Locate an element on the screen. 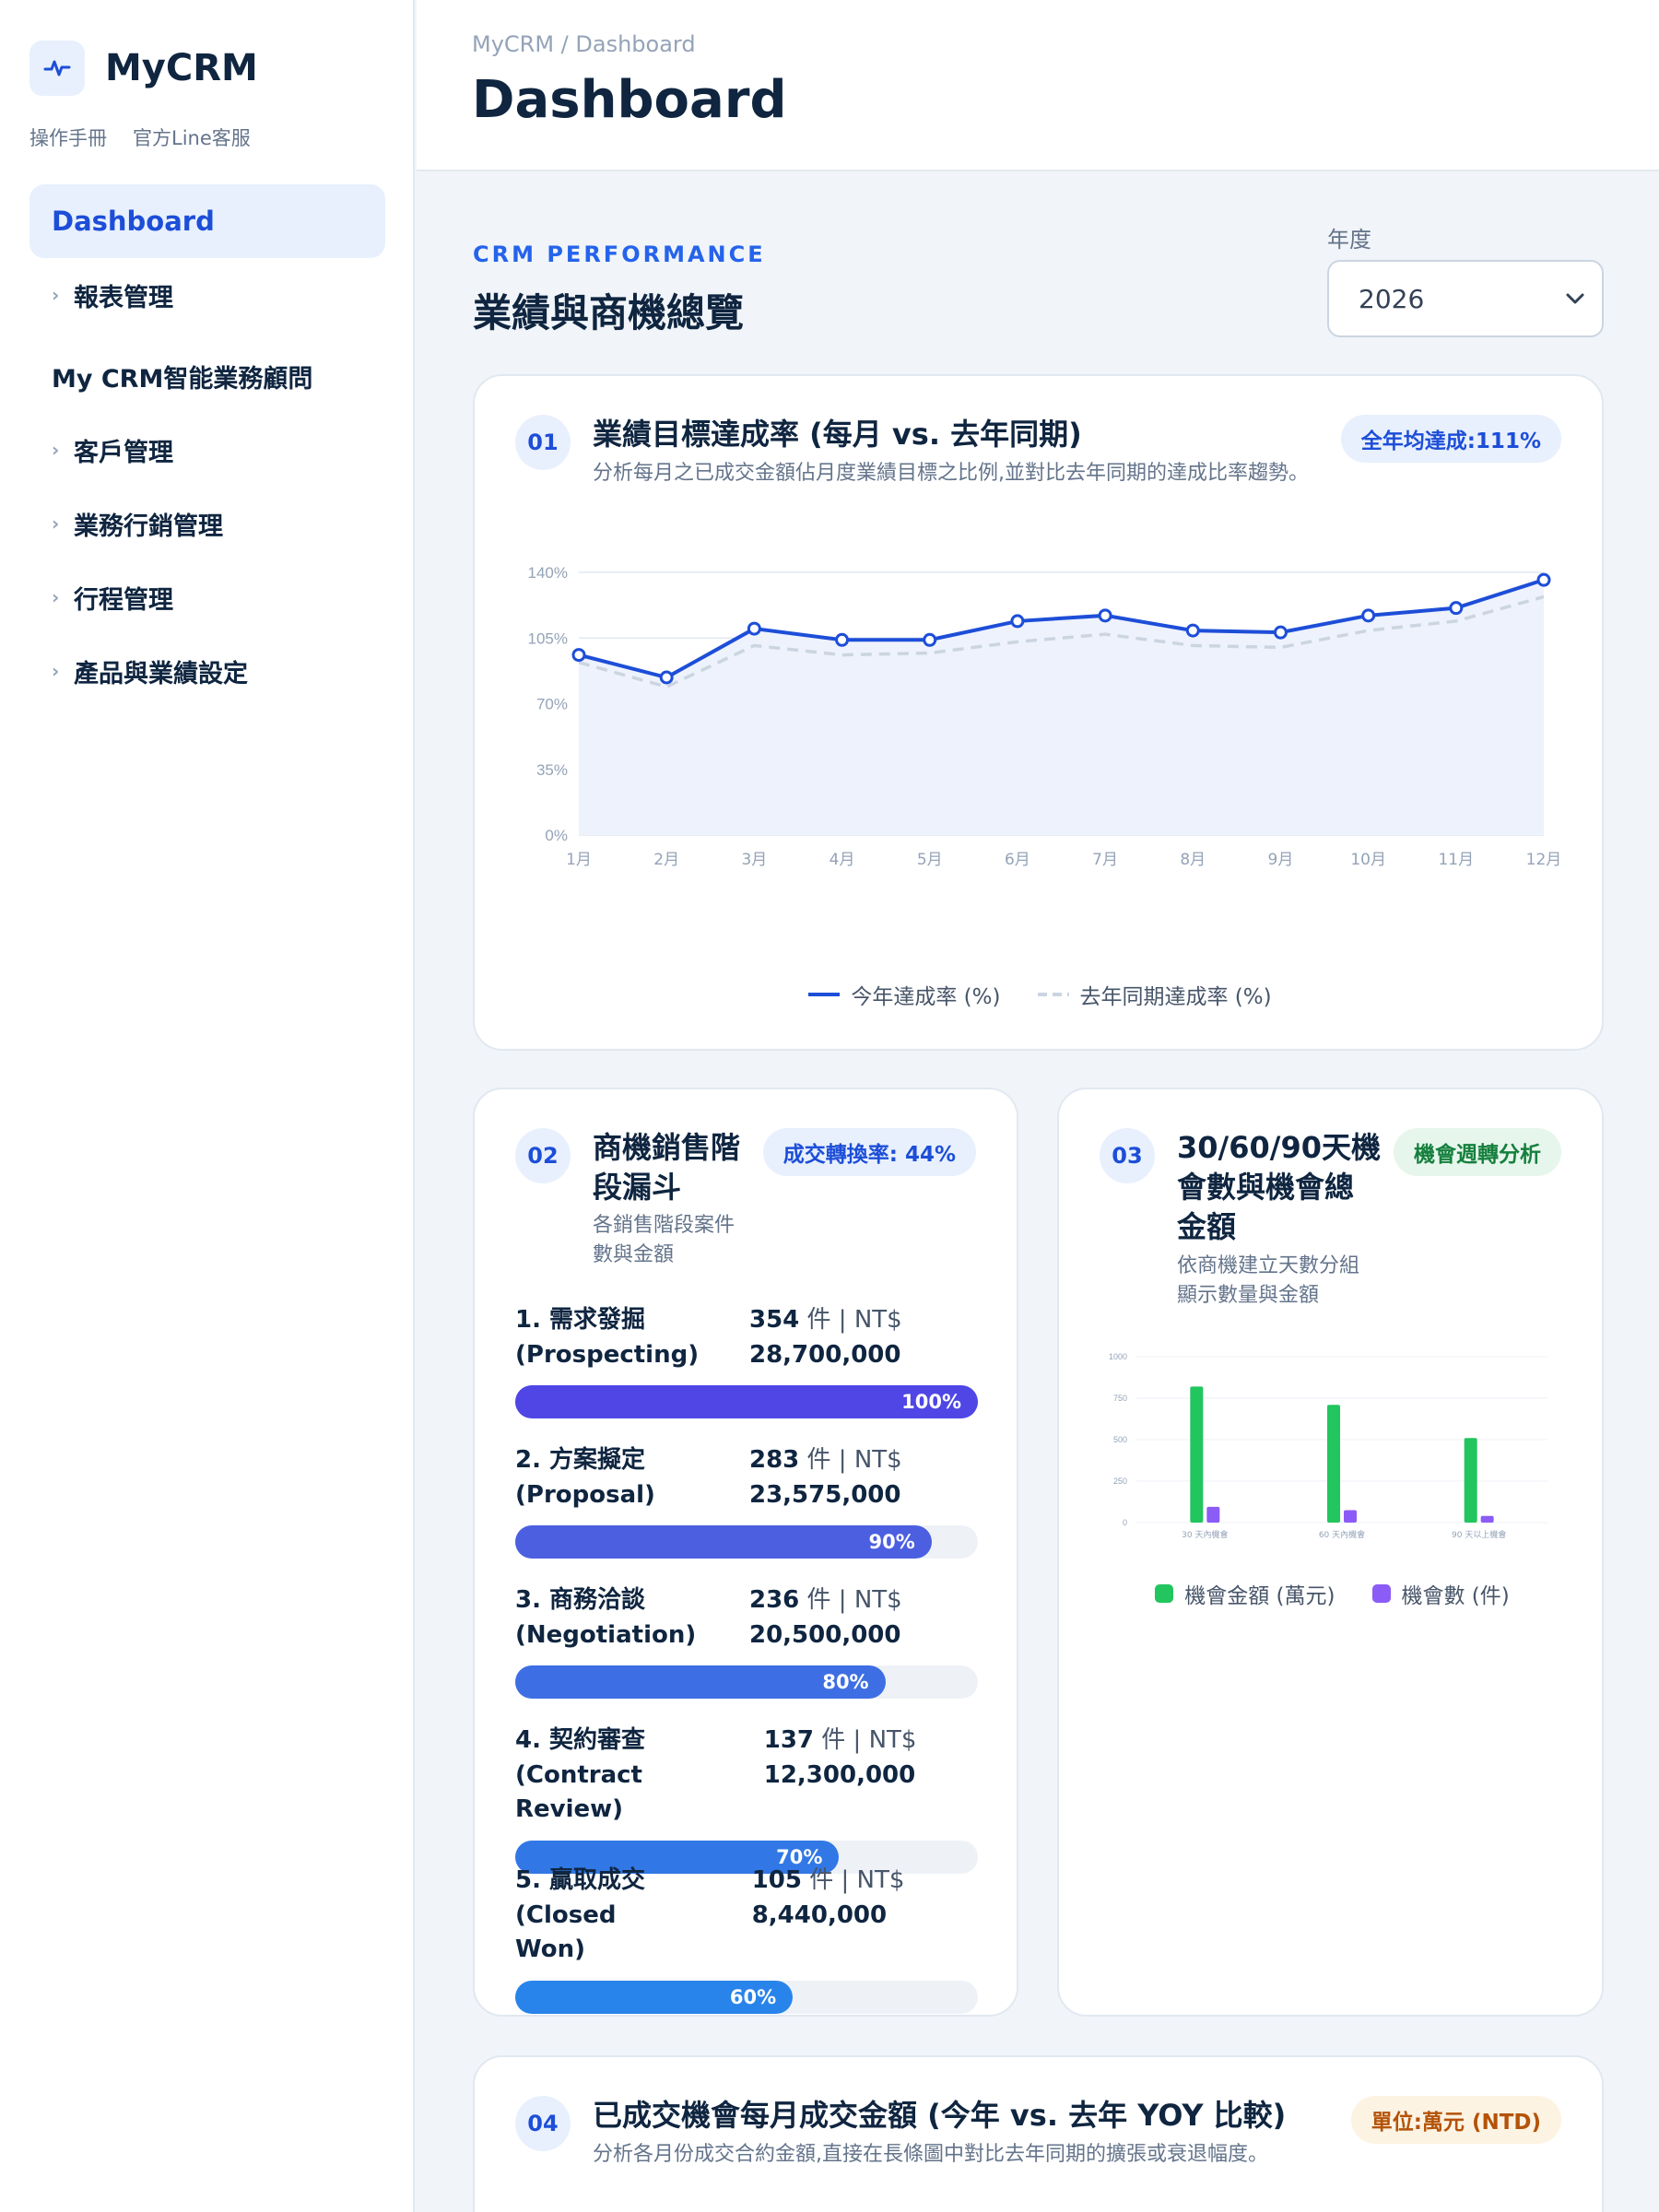 Image resolution: width=1659 pixels, height=2212 pixels. chevron-down-icon is located at coordinates (1575, 298).